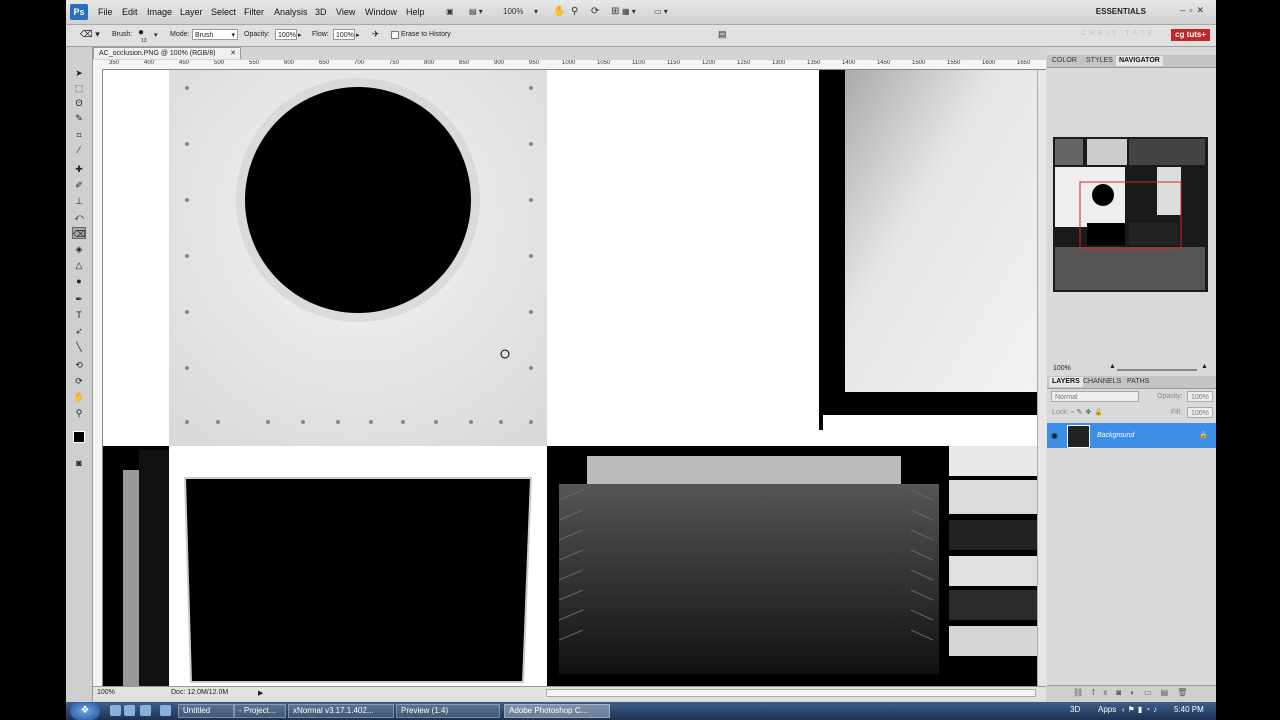  Describe the element at coordinates (1190, 35) in the screenshot. I see `watermark-logo: cg tuts+` at that location.